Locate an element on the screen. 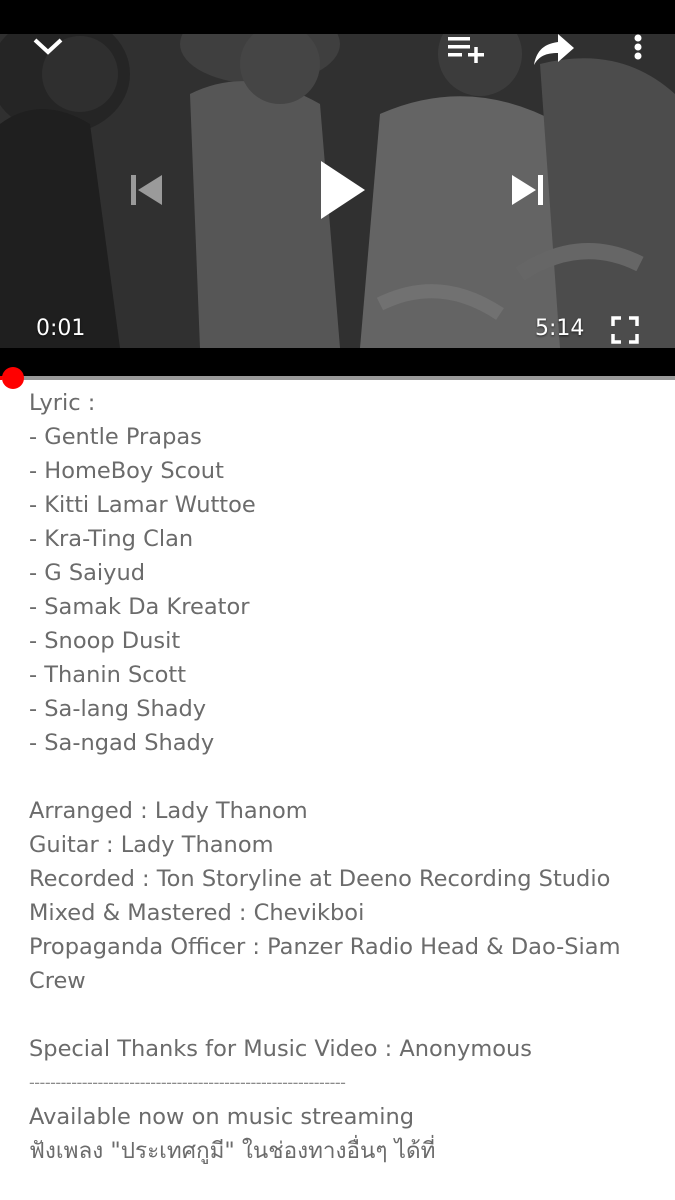  lyricist-item: - Sa-lang Shady is located at coordinates (118, 709).